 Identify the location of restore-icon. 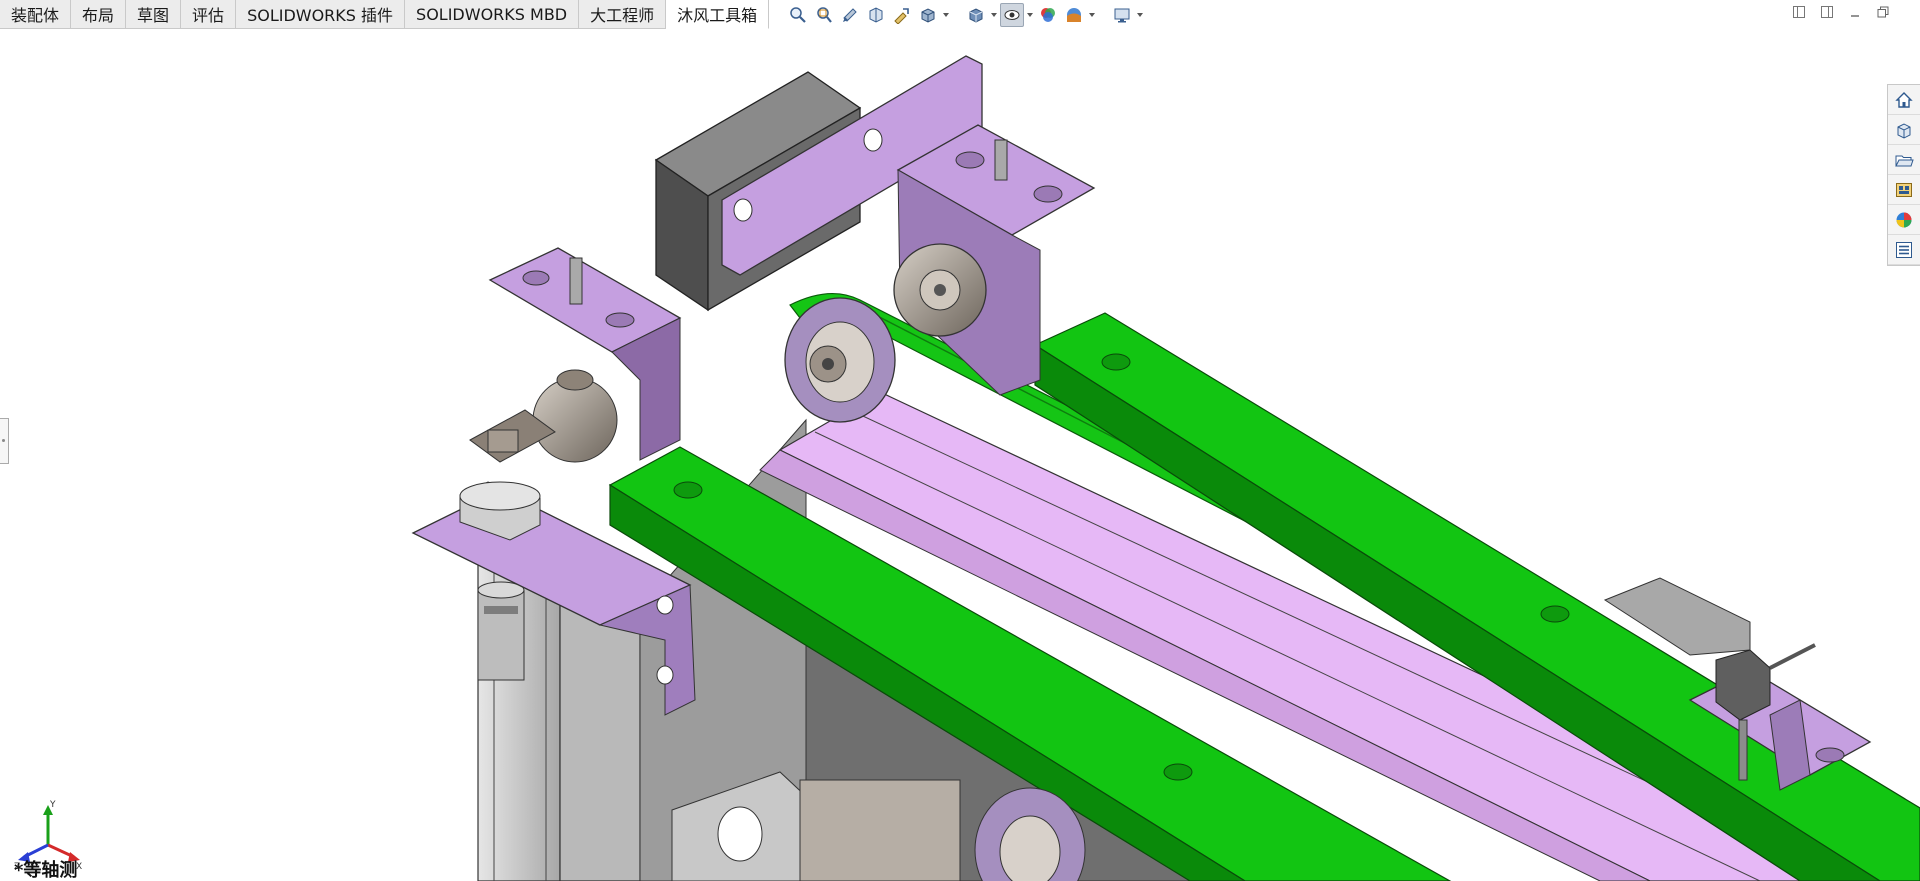
(1883, 12).